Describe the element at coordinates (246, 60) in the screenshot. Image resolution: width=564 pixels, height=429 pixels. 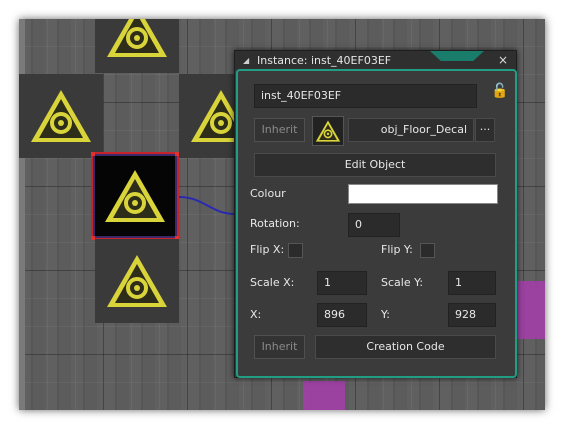
I see `triangle-collapse-icon: ◢` at that location.